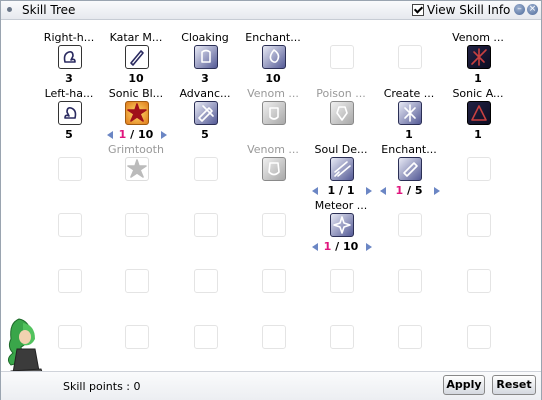  I want to click on right-hand-icon, so click(70, 57).